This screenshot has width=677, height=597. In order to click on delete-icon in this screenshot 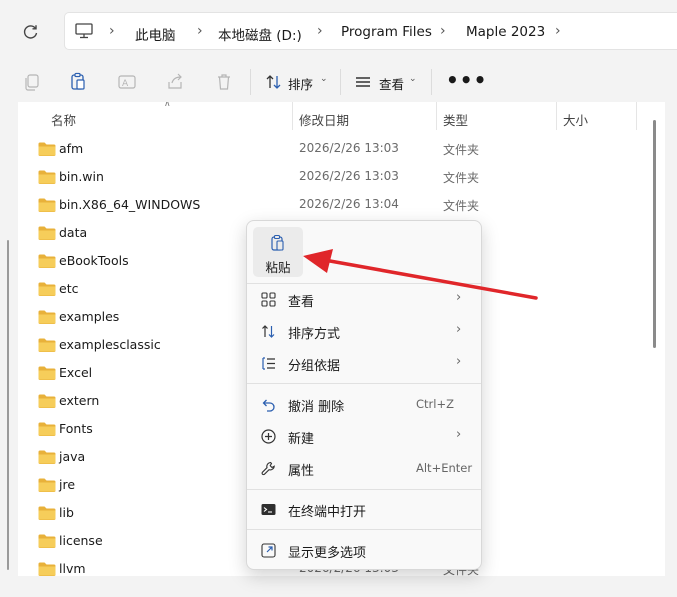, I will do `click(224, 83)`.